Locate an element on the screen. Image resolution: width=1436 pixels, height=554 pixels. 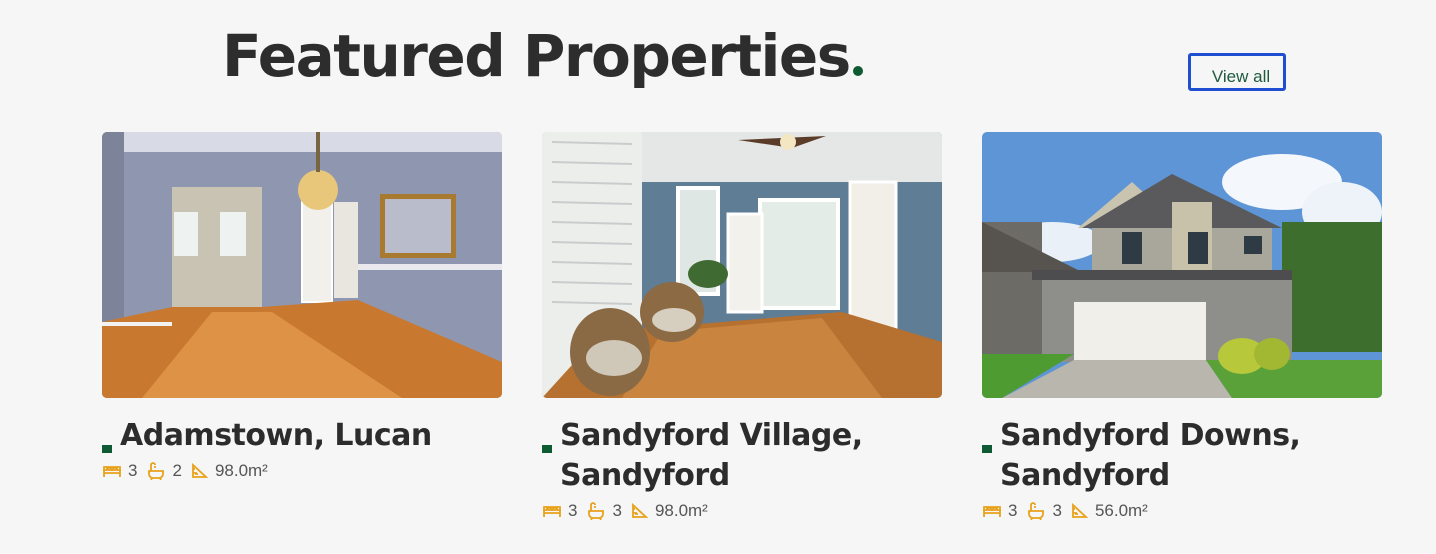
section-title-text: Featured Properties is located at coordinates (536, 56).